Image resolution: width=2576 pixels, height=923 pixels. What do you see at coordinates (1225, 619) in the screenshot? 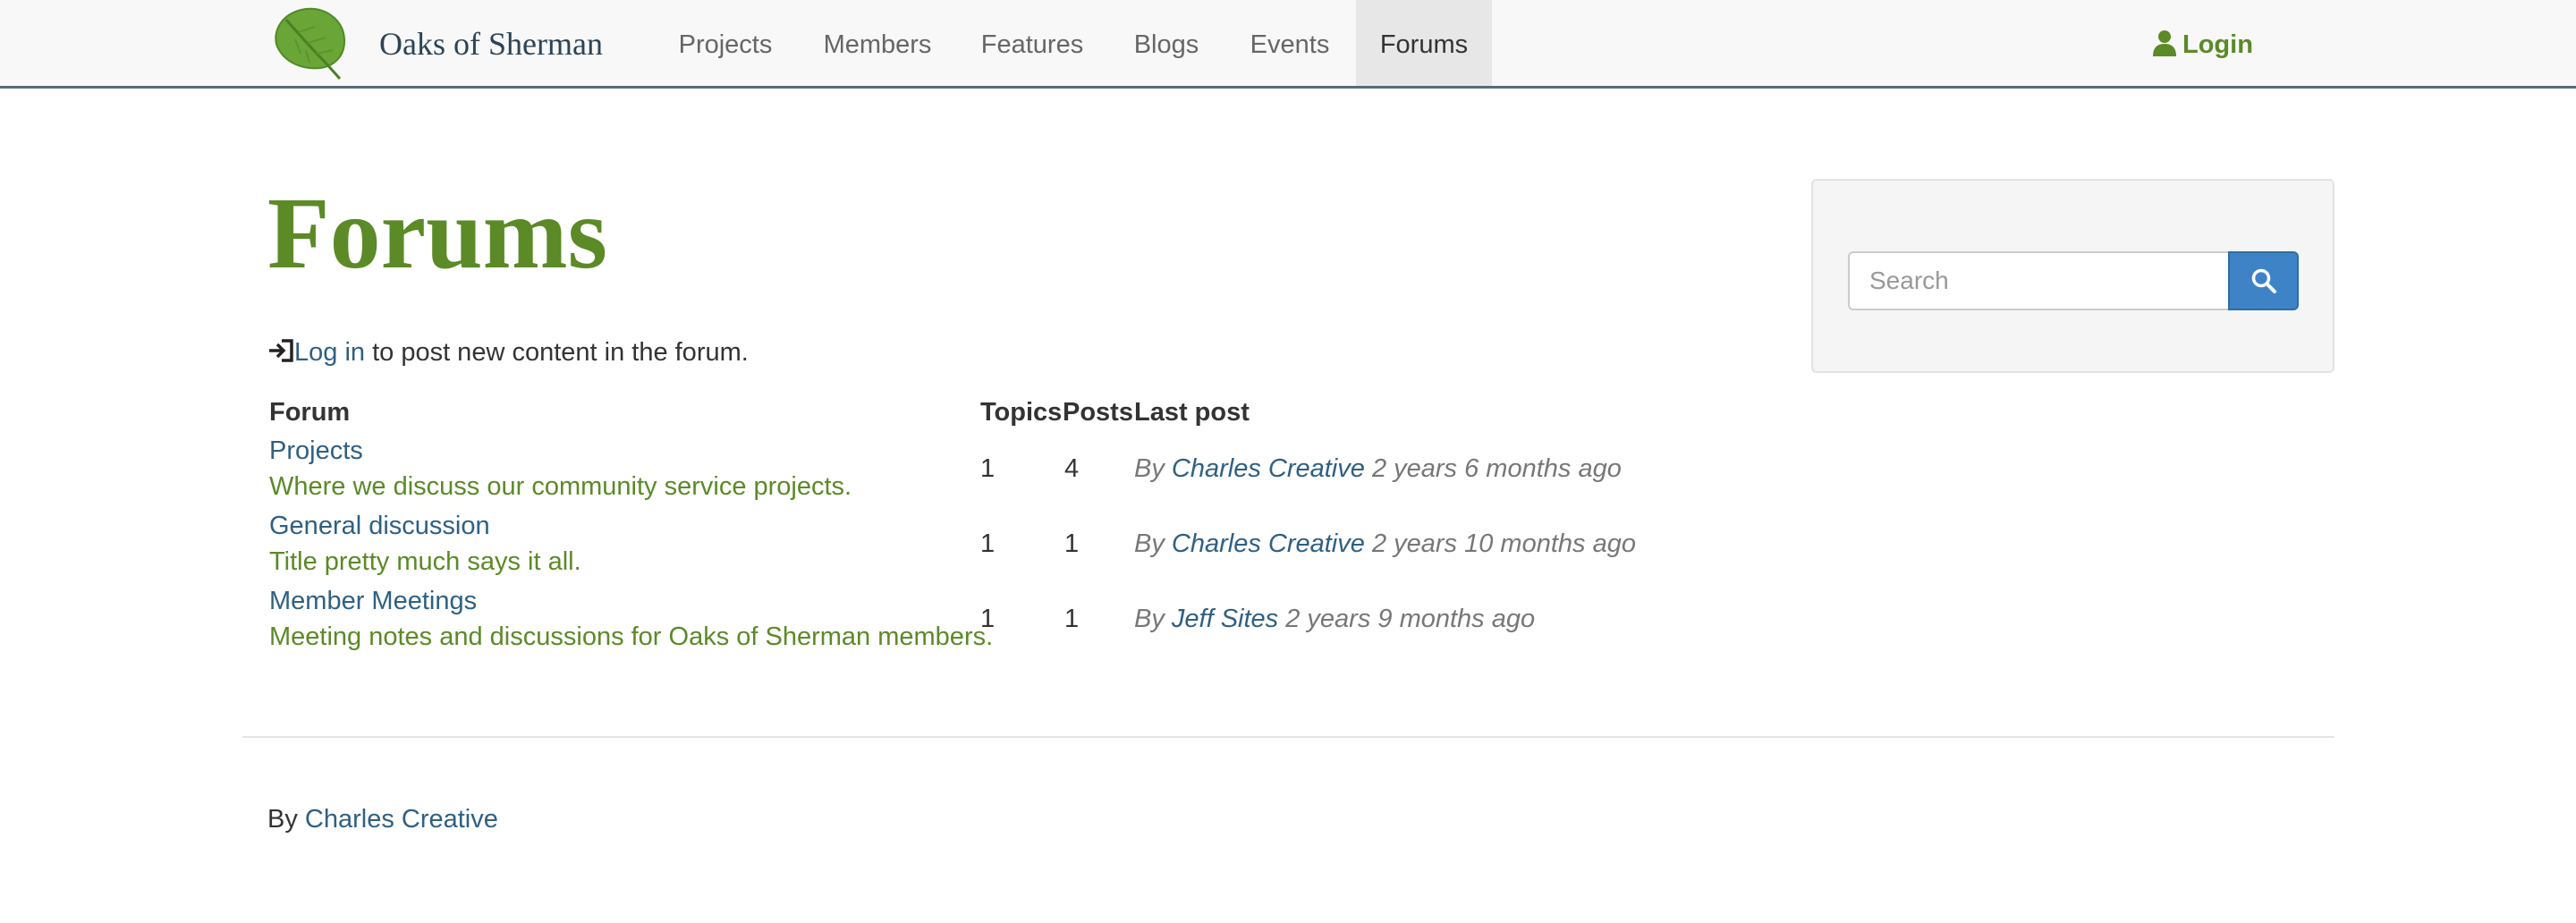
I see `last-post-author-link: Jeff Sites` at bounding box center [1225, 619].